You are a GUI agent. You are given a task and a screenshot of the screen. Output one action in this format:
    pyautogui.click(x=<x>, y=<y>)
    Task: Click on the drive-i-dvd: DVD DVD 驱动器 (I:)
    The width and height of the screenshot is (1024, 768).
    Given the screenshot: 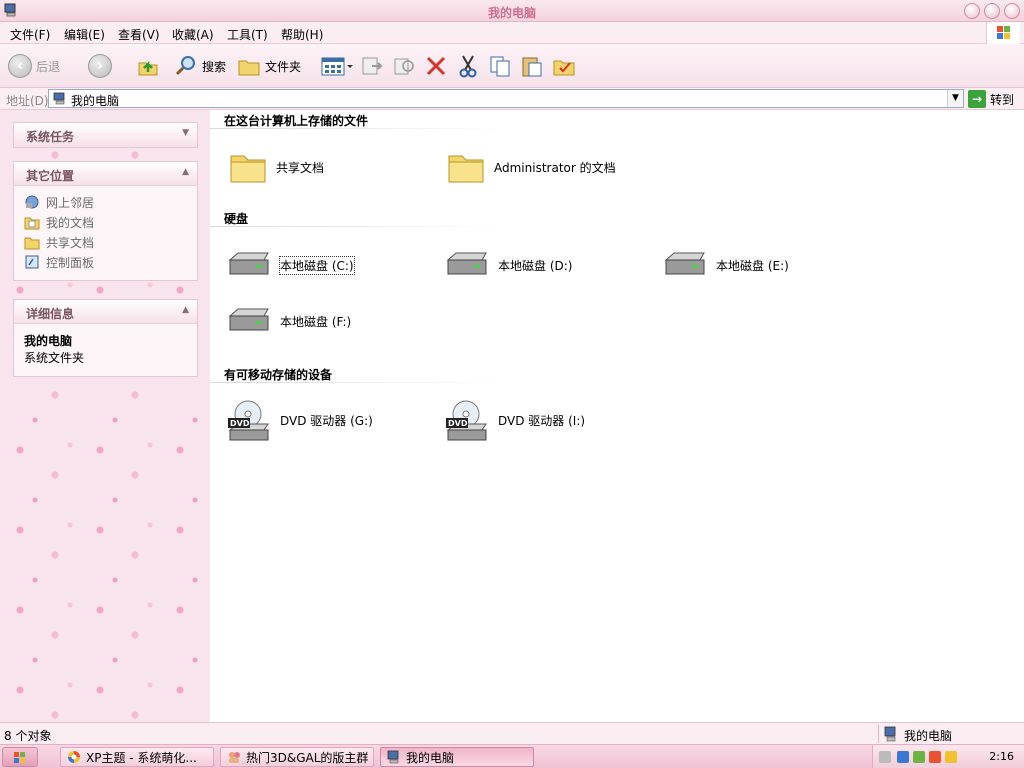 What is the action you would take?
    pyautogui.click(x=514, y=420)
    